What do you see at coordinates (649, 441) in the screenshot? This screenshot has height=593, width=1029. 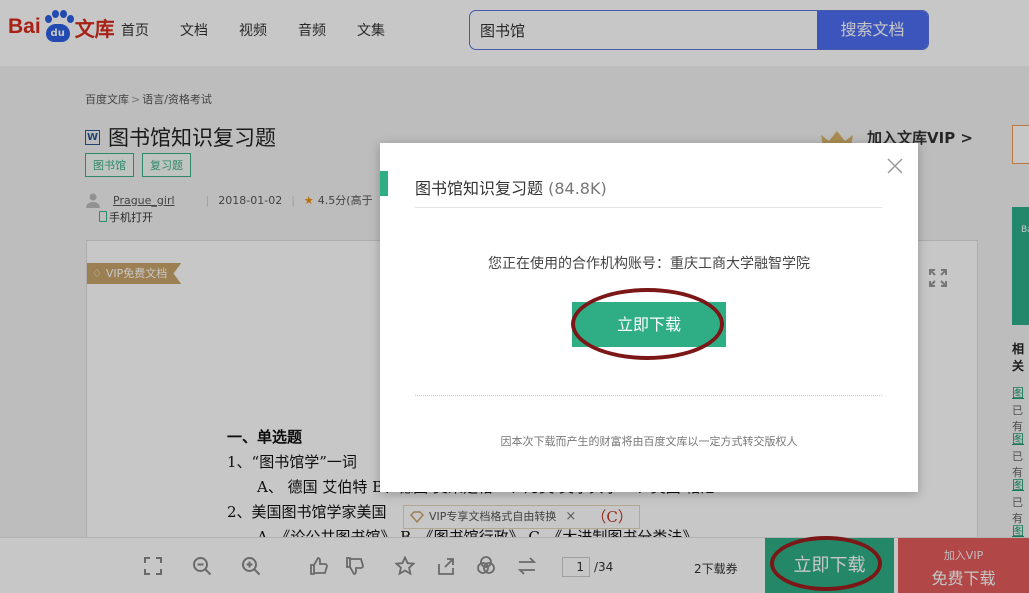 I see `dialog-note: 因本次下载而产生的财富将由百度文库以一定方式转交版权人` at bounding box center [649, 441].